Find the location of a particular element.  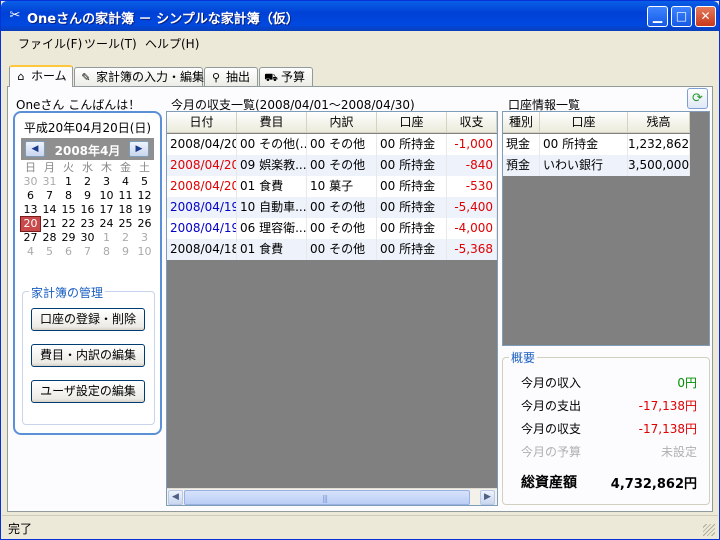

calendar-month-label: 2008年4月 is located at coordinates (87, 151).